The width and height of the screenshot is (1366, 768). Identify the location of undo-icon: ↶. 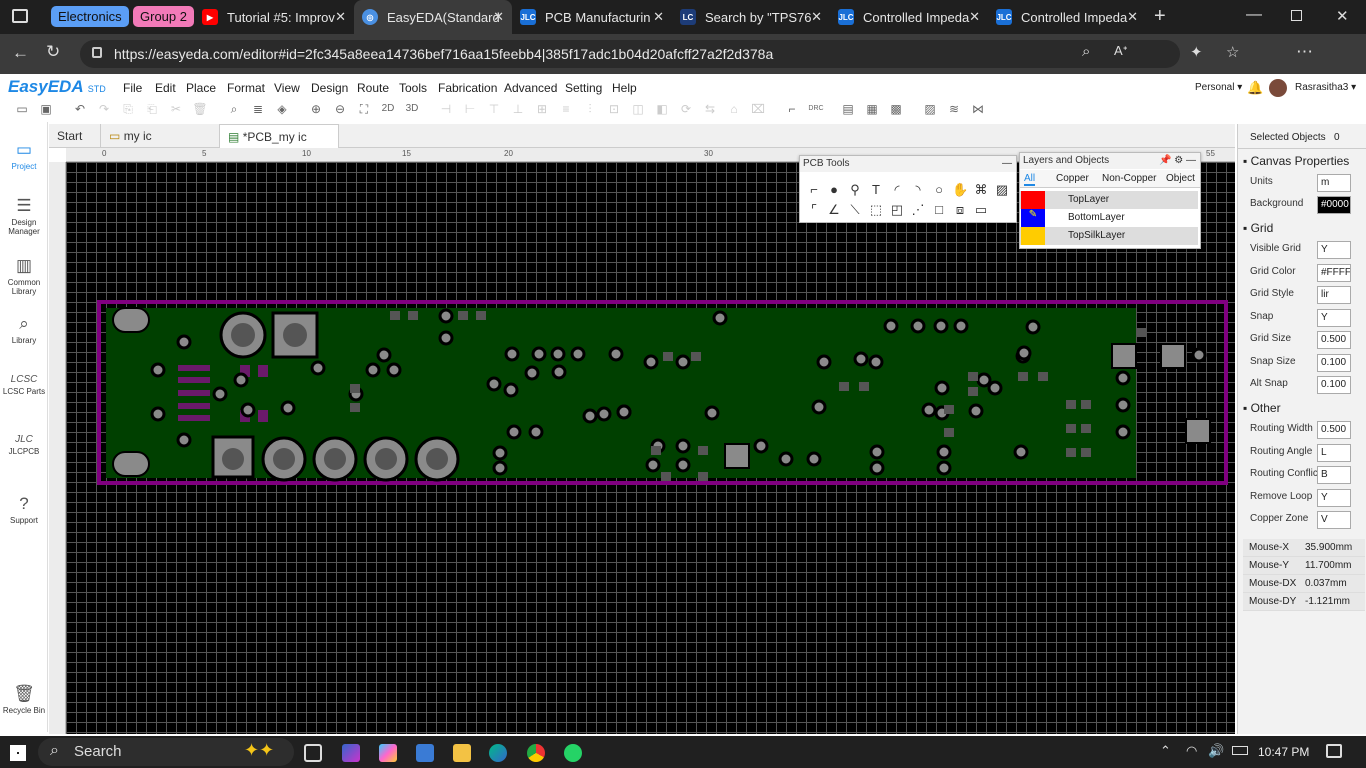
(80, 109).